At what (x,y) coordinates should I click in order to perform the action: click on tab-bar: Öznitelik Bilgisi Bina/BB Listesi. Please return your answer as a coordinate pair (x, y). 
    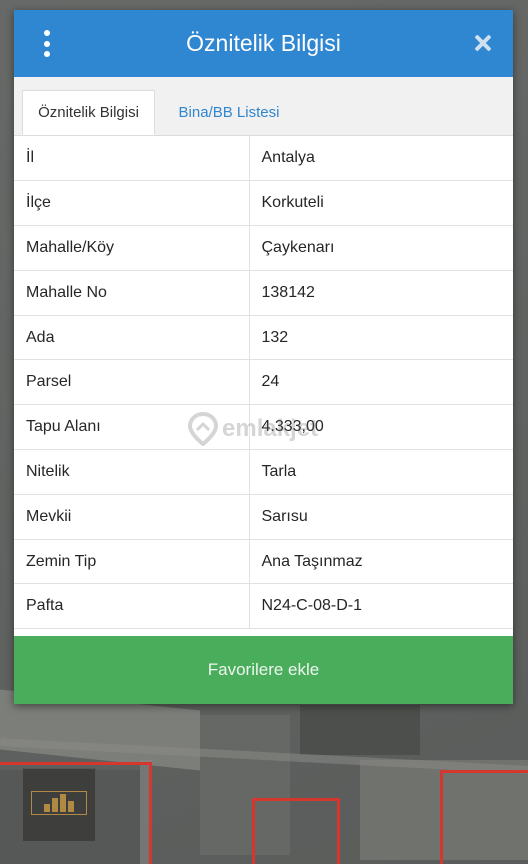
    Looking at the image, I should click on (263, 106).